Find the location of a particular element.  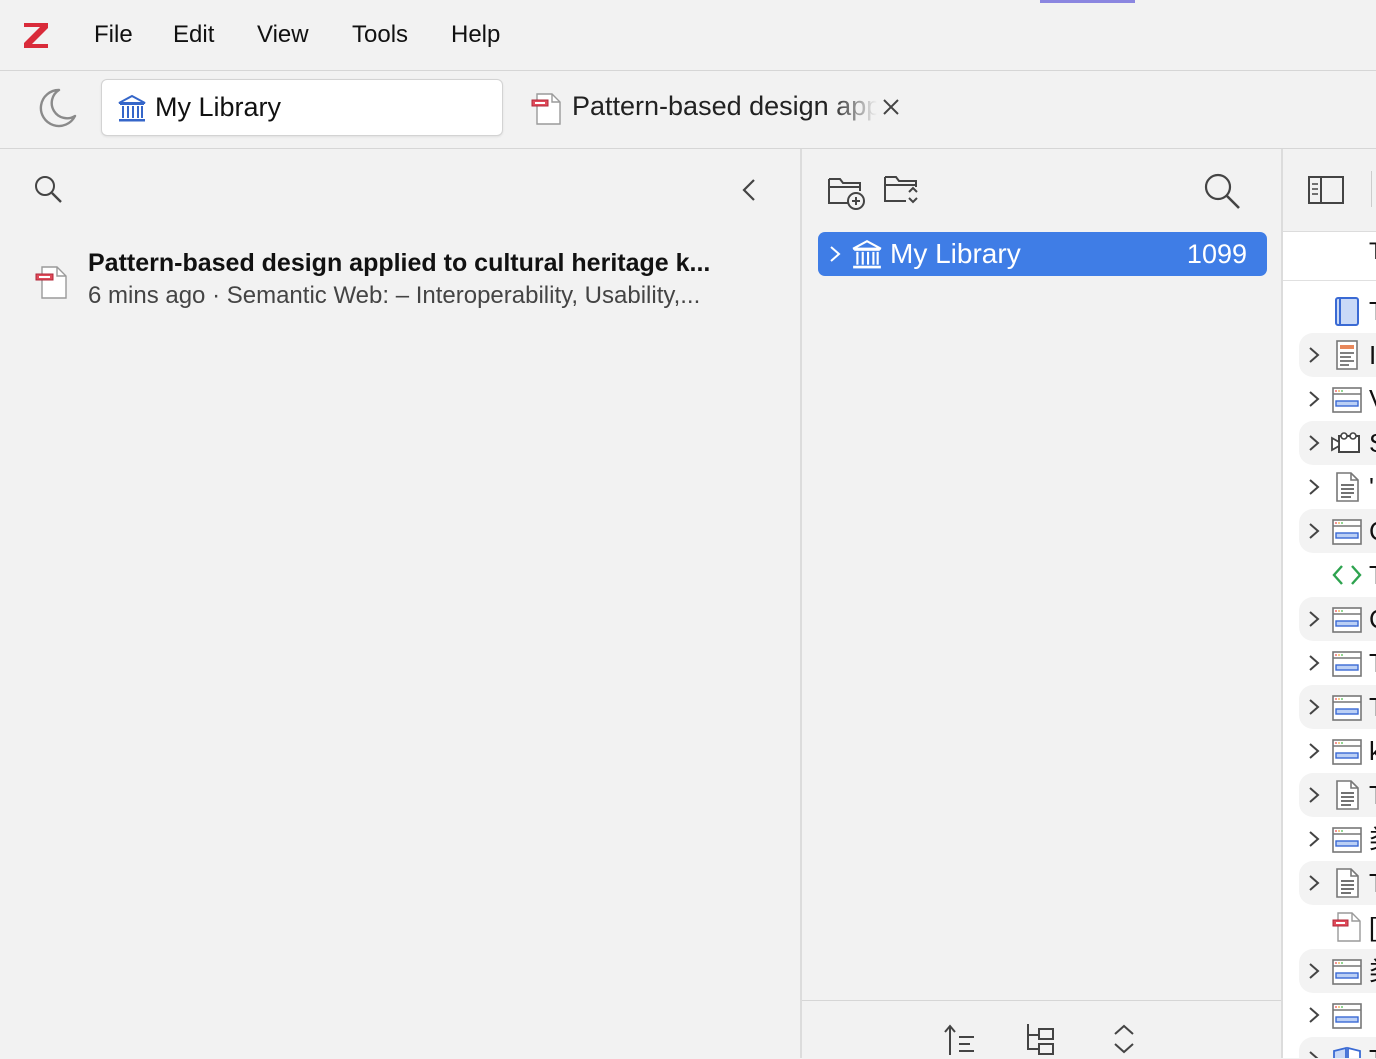

items-column-header: T is located at coordinates (1329, 256).